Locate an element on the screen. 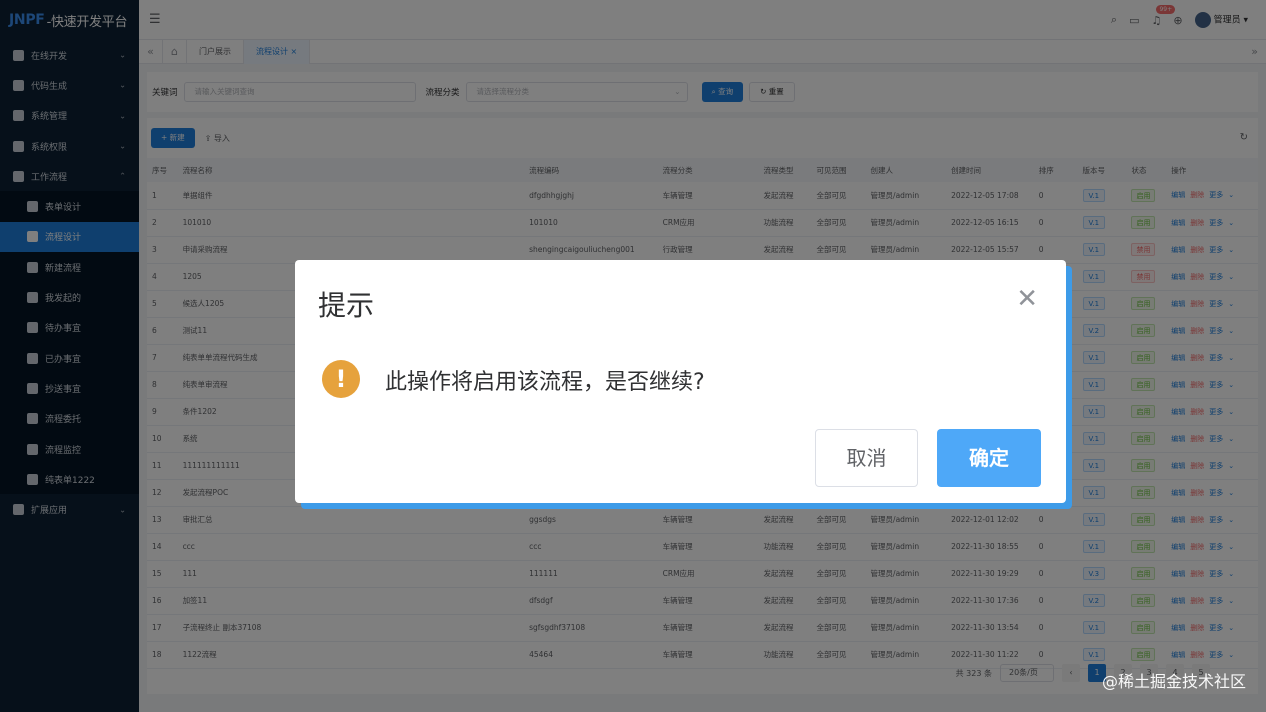 This screenshot has height=712, width=1266. confirm-button: 确定 is located at coordinates (989, 458).